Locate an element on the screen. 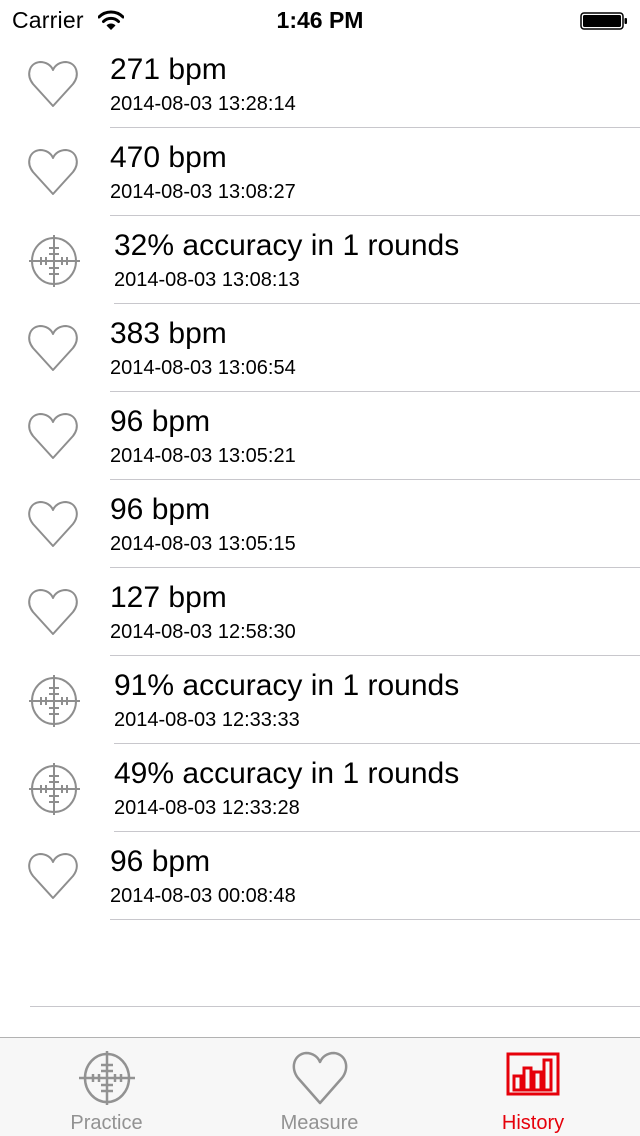 The image size is (640, 1136). item-title: 271 bpm is located at coordinates (168, 69).